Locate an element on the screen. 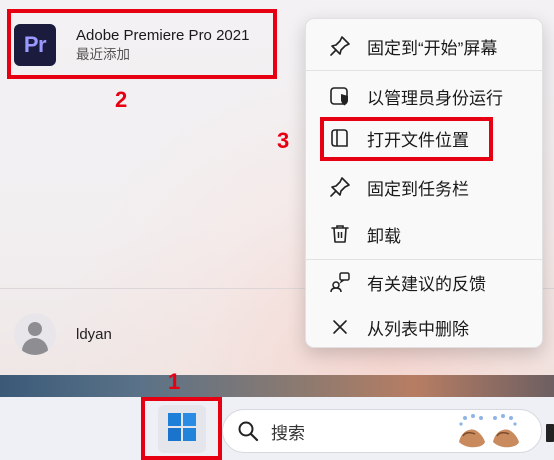 The image size is (554, 460). search-highlight-doodle is located at coordinates (491, 432).